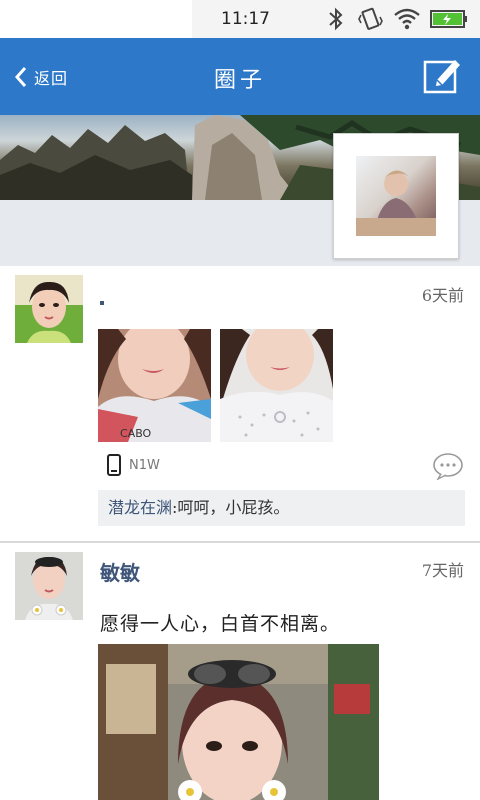 Image resolution: width=480 pixels, height=800 pixels. What do you see at coordinates (442, 570) in the screenshot?
I see `post-time: 7天前` at bounding box center [442, 570].